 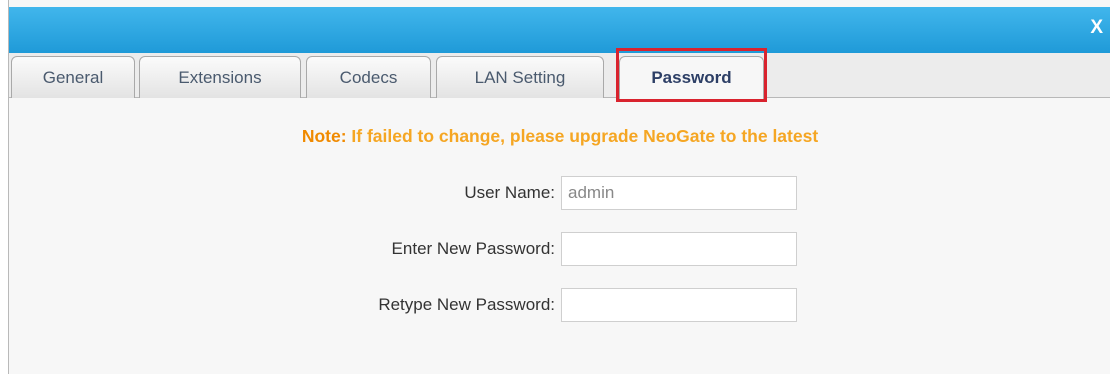 What do you see at coordinates (559, 193) in the screenshot?
I see `username-row: User Name:` at bounding box center [559, 193].